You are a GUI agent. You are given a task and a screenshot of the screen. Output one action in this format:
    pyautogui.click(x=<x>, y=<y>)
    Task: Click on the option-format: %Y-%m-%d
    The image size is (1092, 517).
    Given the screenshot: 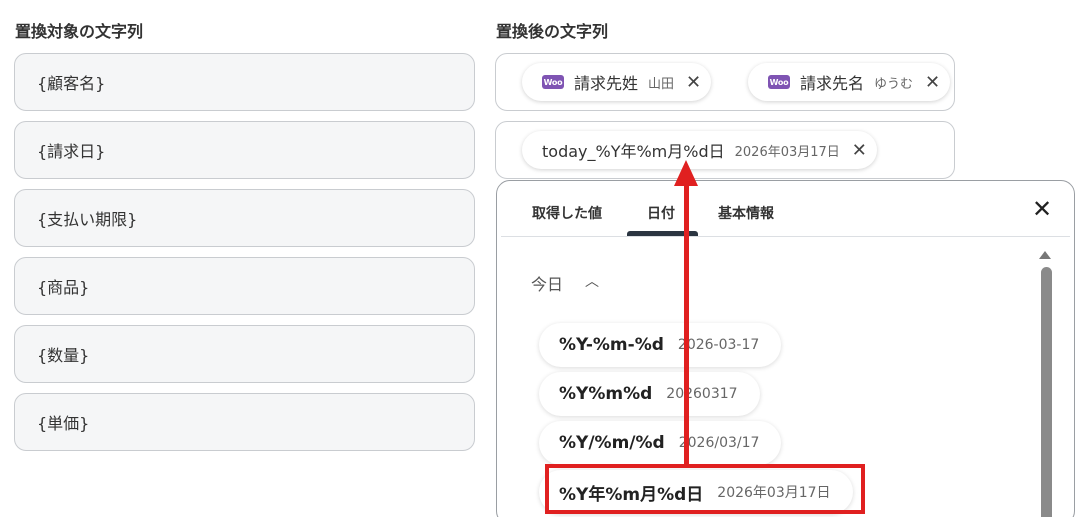 What is the action you would take?
    pyautogui.click(x=611, y=345)
    